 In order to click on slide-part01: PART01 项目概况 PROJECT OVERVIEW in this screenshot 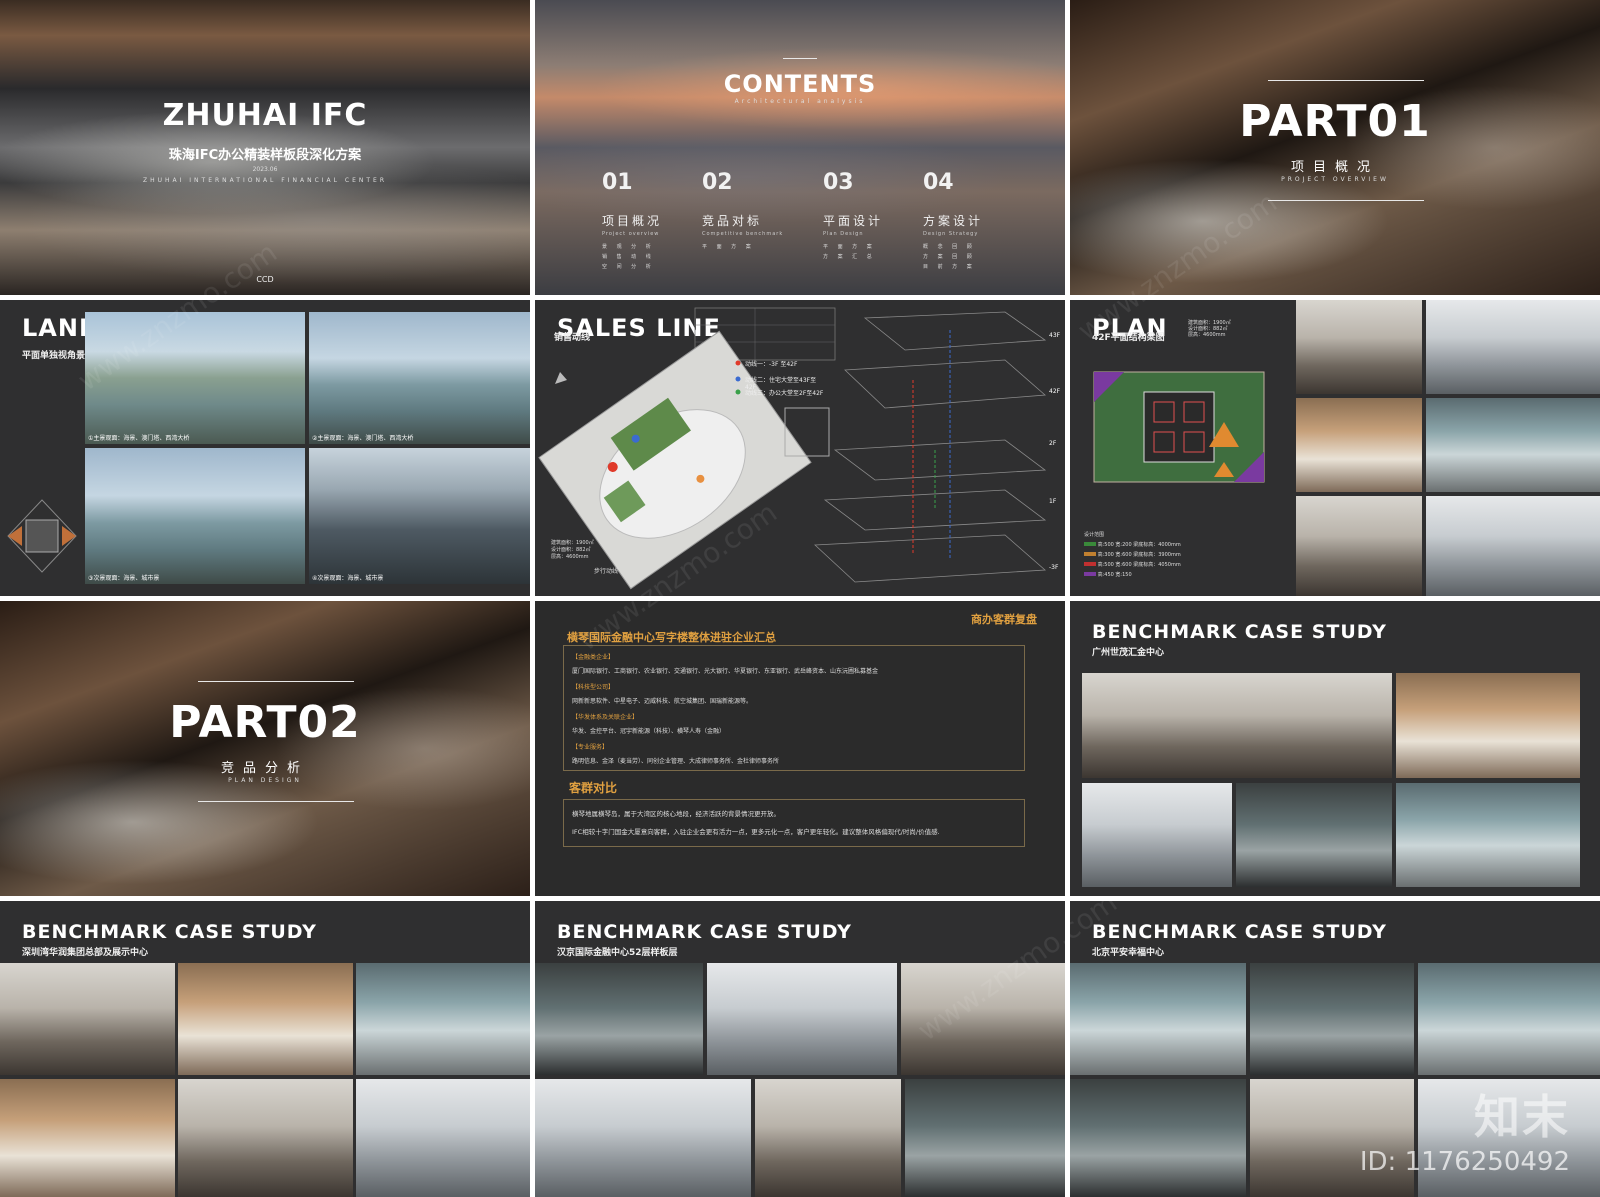, I will do `click(1335, 147)`.